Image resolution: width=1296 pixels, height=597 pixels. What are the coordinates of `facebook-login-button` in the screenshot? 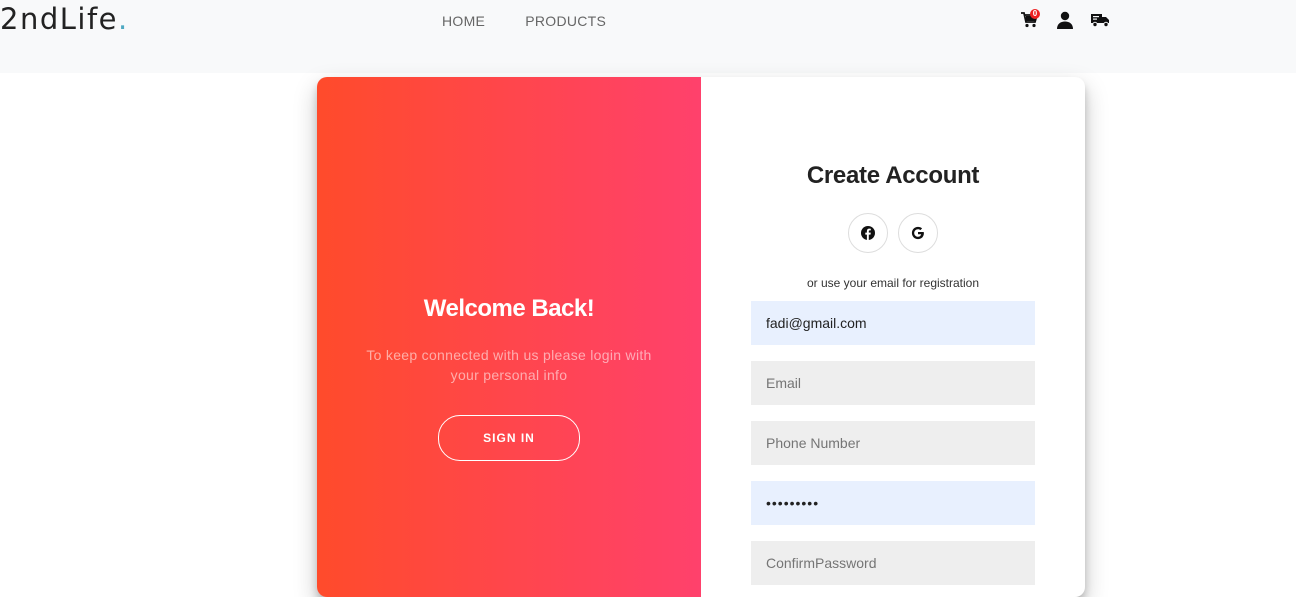 It's located at (868, 233).